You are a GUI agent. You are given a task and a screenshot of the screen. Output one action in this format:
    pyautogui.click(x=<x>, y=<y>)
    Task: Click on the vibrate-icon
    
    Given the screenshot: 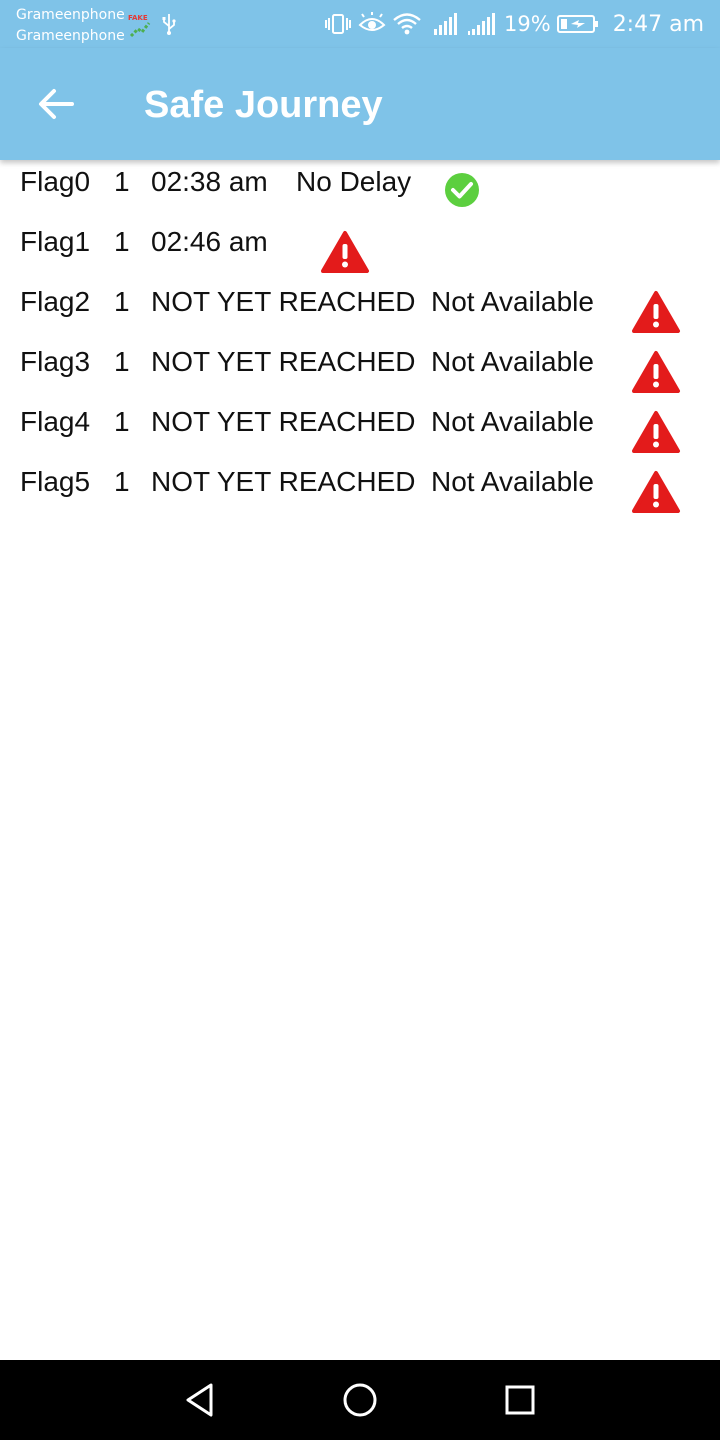 What is the action you would take?
    pyautogui.click(x=338, y=24)
    